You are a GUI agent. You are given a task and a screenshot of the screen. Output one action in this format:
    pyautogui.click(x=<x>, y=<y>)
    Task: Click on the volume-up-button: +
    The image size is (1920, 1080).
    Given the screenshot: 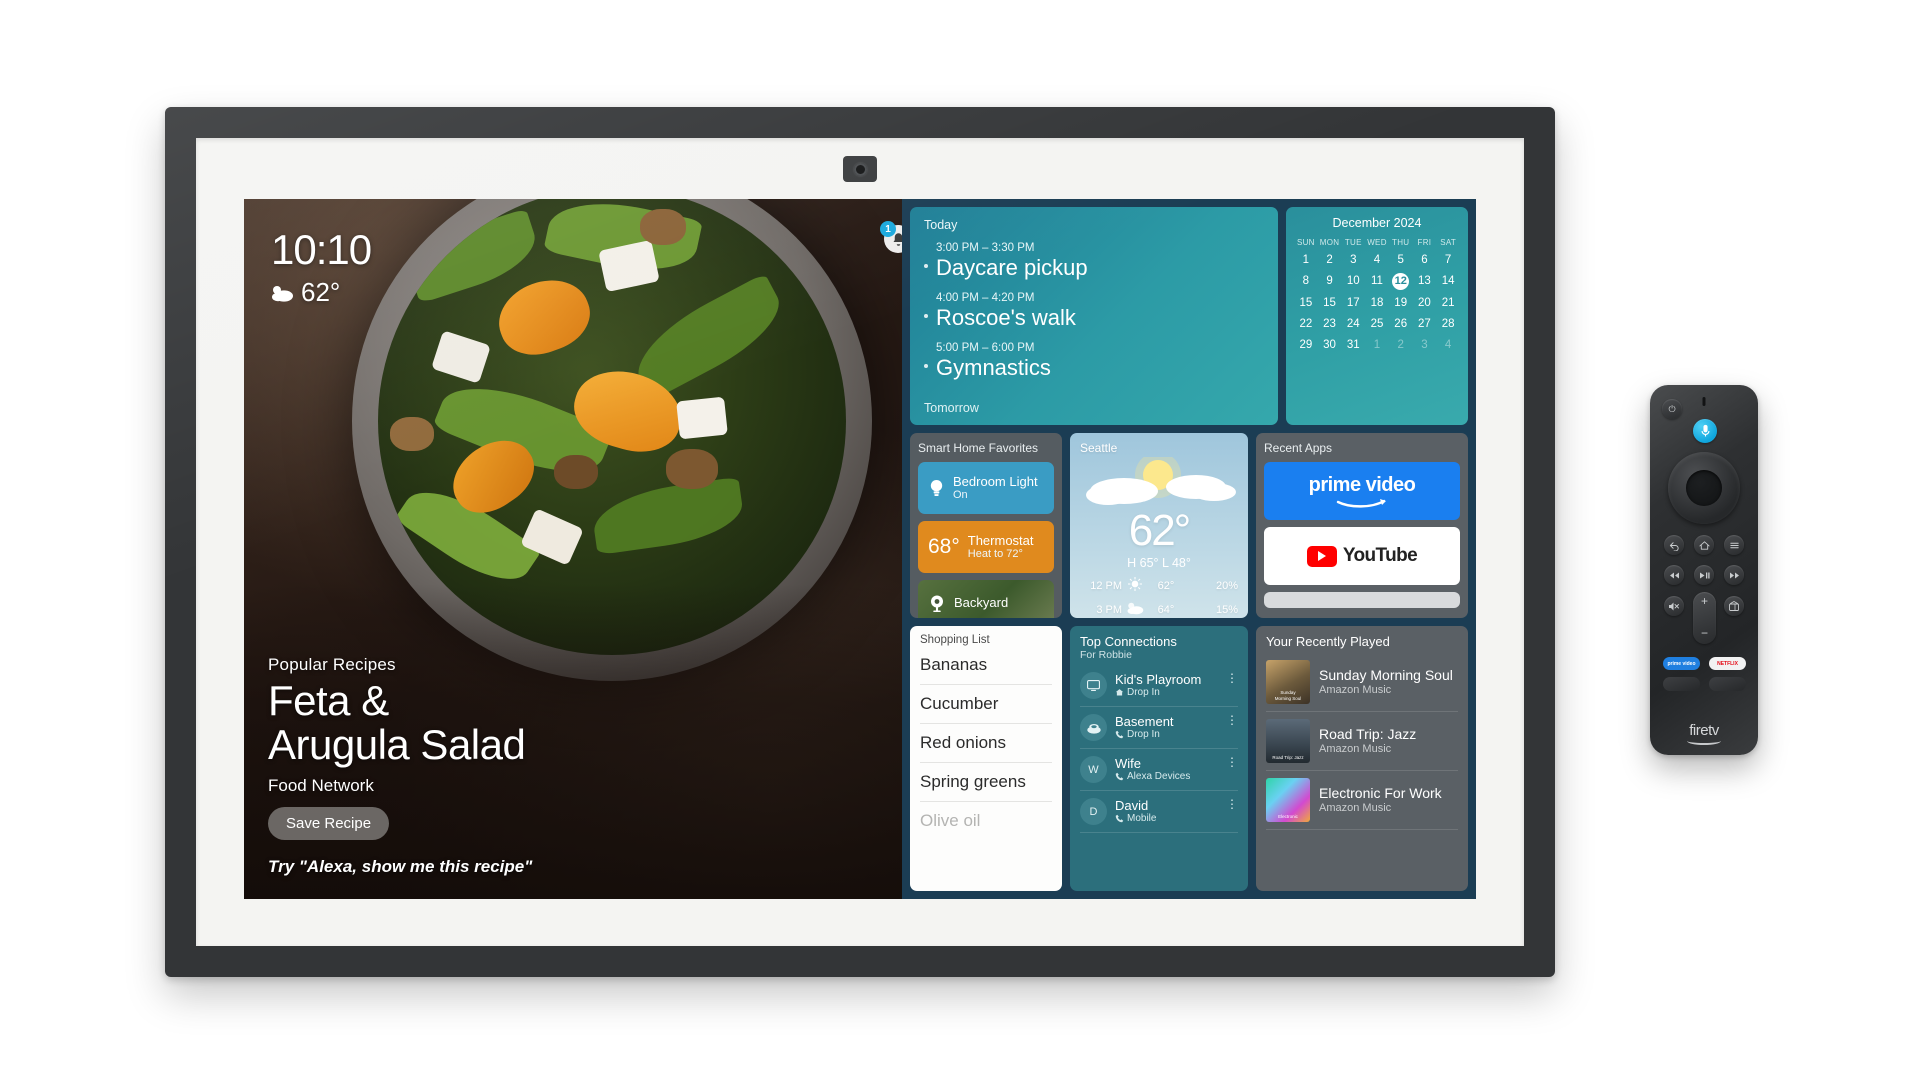 What is the action you would take?
    pyautogui.click(x=1704, y=601)
    